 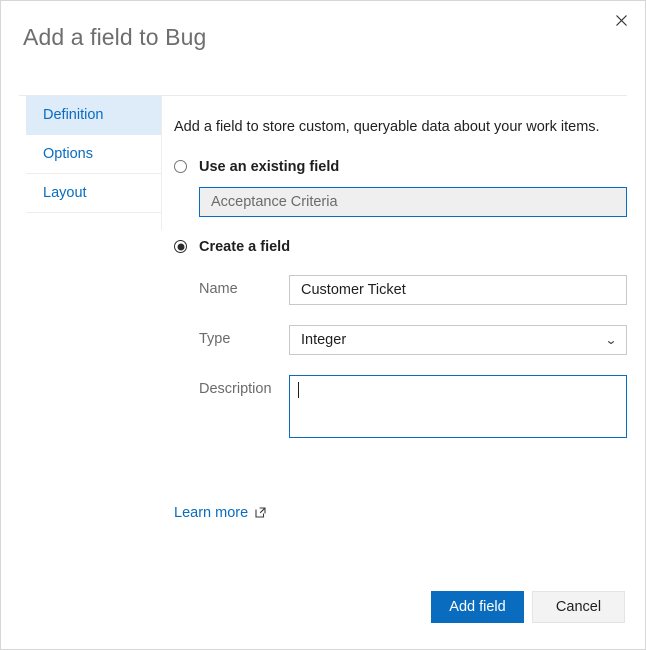 What do you see at coordinates (180, 247) in the screenshot?
I see `radio-create-a-field-mark` at bounding box center [180, 247].